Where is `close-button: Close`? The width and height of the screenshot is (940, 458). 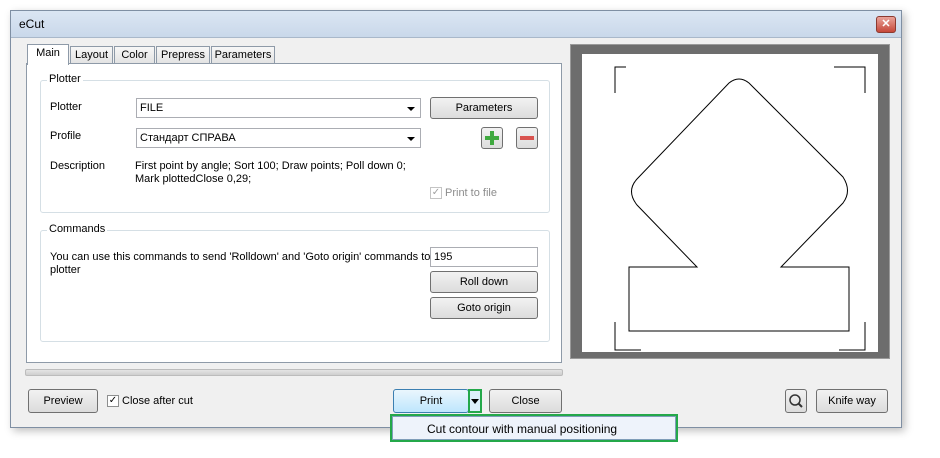
close-button: Close is located at coordinates (525, 401).